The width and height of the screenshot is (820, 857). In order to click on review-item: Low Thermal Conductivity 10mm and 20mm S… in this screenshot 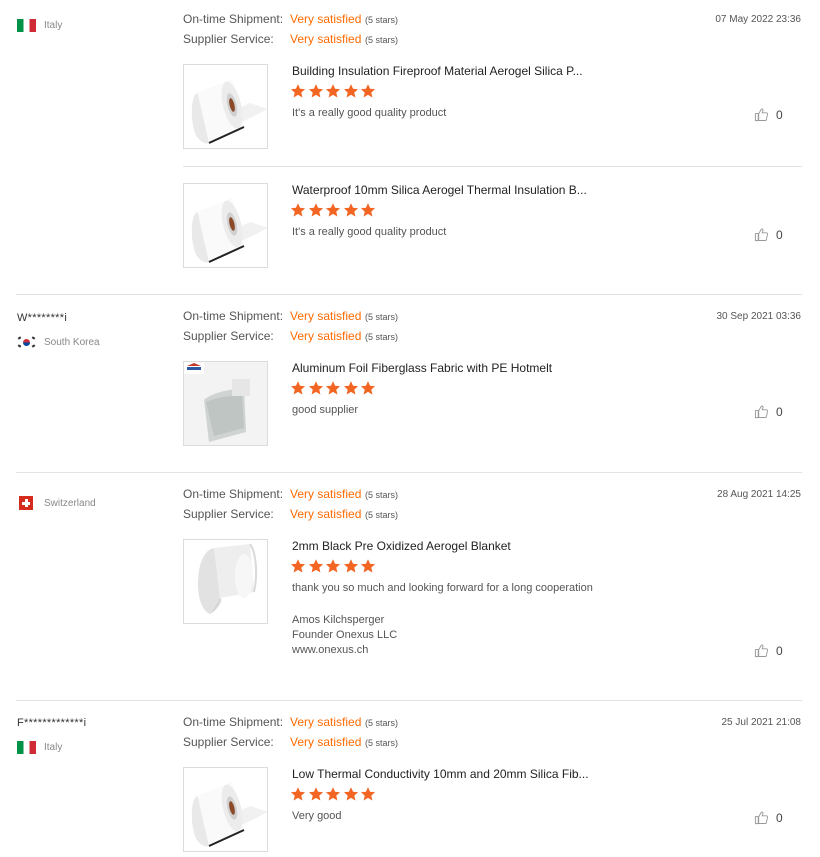, I will do `click(492, 810)`.